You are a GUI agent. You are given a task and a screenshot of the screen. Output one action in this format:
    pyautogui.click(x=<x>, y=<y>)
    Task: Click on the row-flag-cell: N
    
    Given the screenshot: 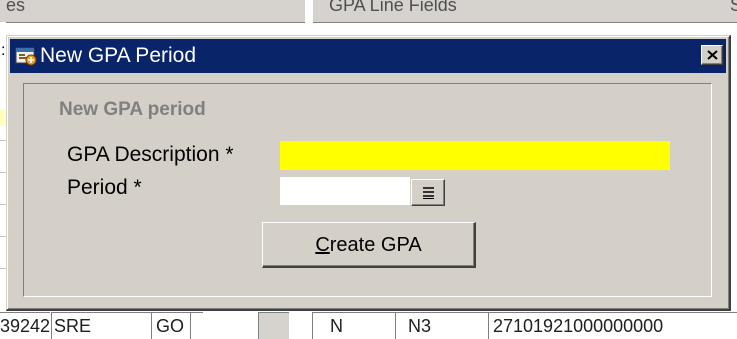 What is the action you would take?
    pyautogui.click(x=353, y=325)
    